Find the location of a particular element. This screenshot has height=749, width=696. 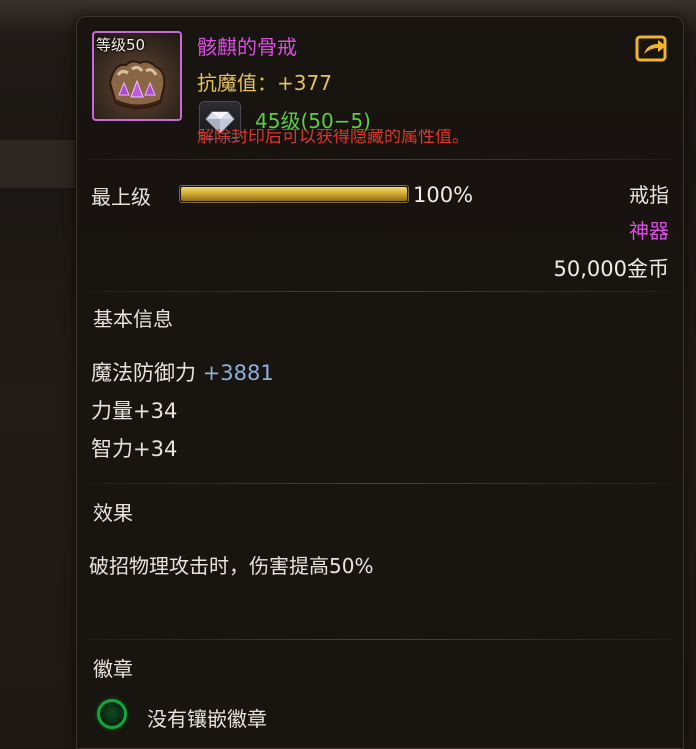

item-icon-frame: 等级50 is located at coordinates (137, 76).